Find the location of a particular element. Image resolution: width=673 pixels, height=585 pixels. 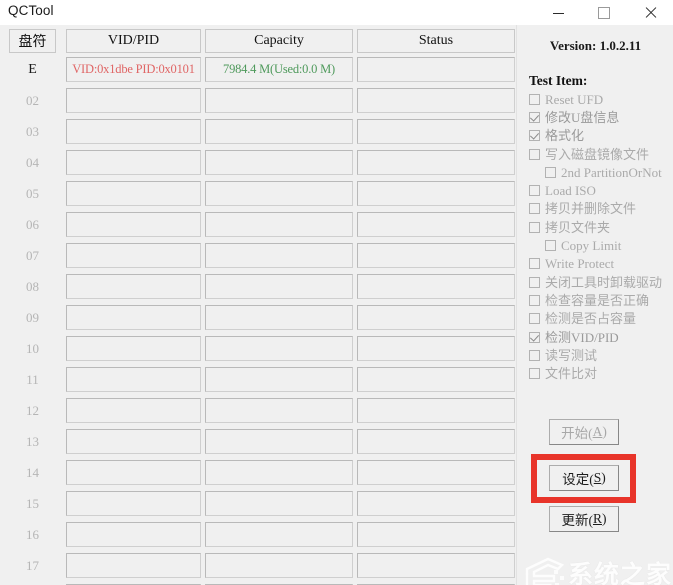

test-item-row: 关闭工具时卸载驱动 is located at coordinates (601, 282).